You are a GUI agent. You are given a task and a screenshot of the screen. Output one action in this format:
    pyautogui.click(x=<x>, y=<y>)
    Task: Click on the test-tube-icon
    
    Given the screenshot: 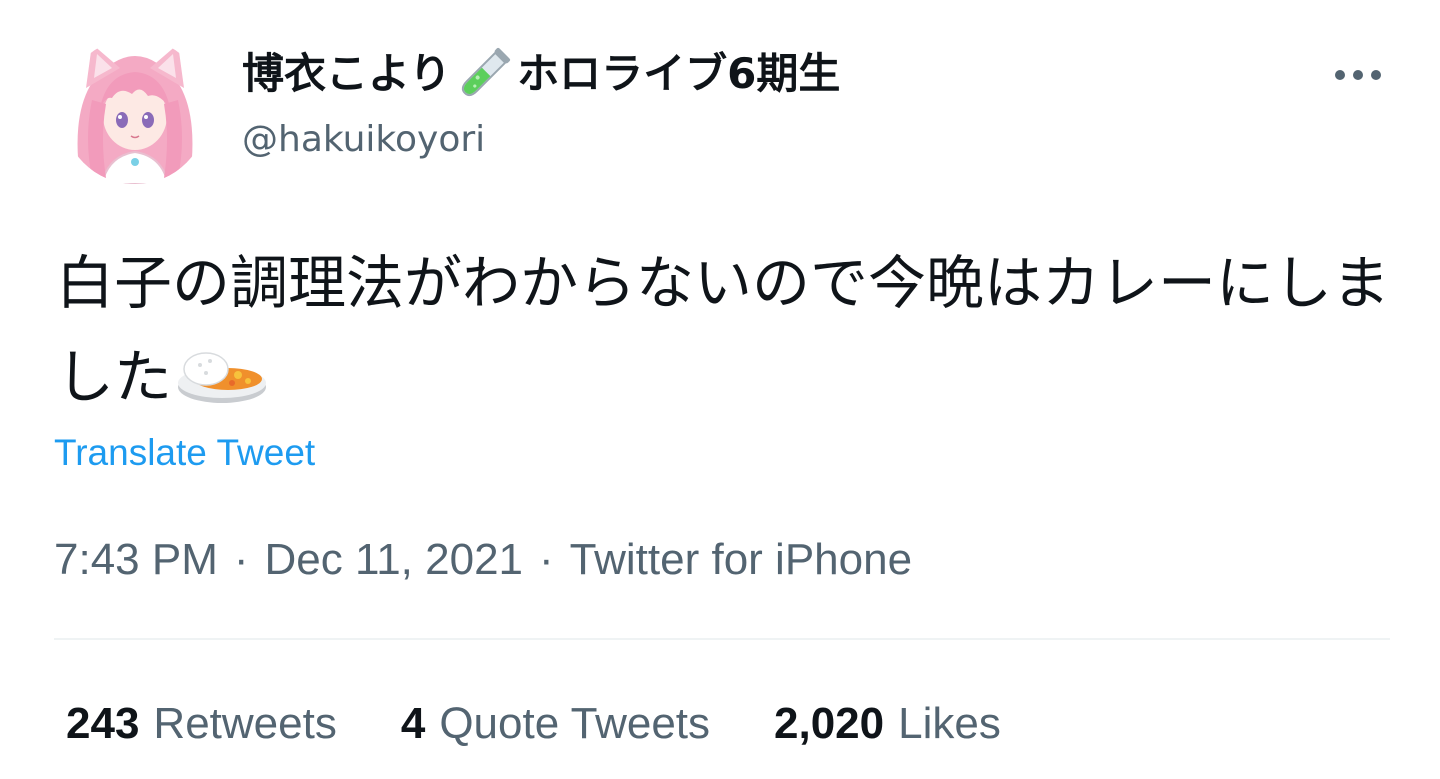 What is the action you would take?
    pyautogui.click(x=484, y=74)
    